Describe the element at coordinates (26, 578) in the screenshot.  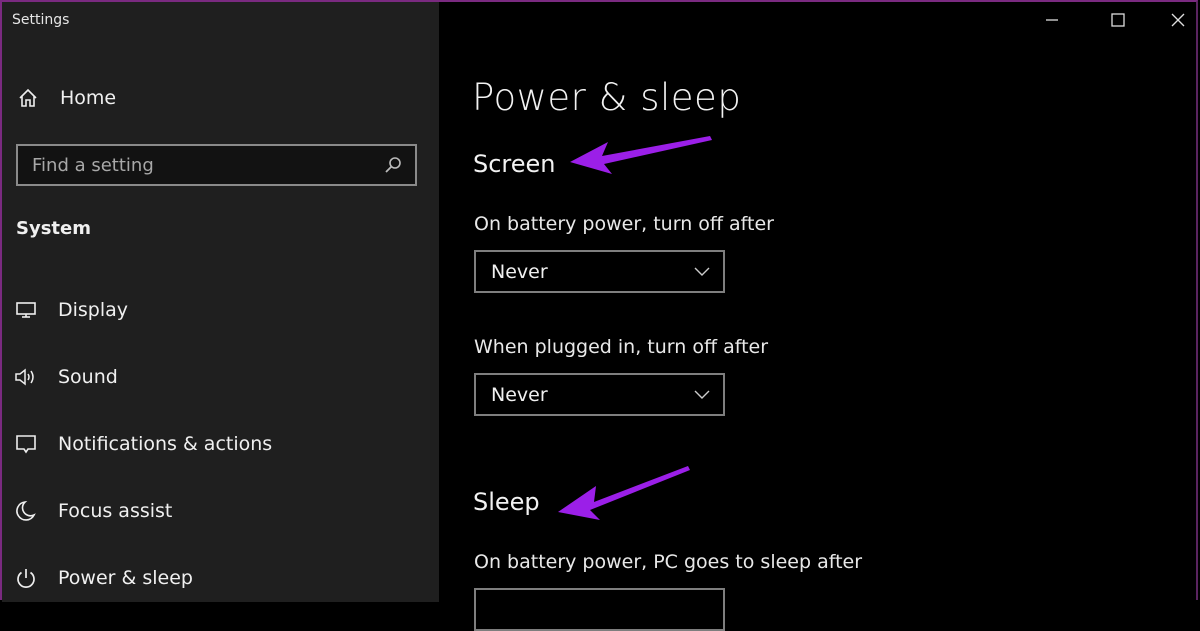
I see `power-icon` at that location.